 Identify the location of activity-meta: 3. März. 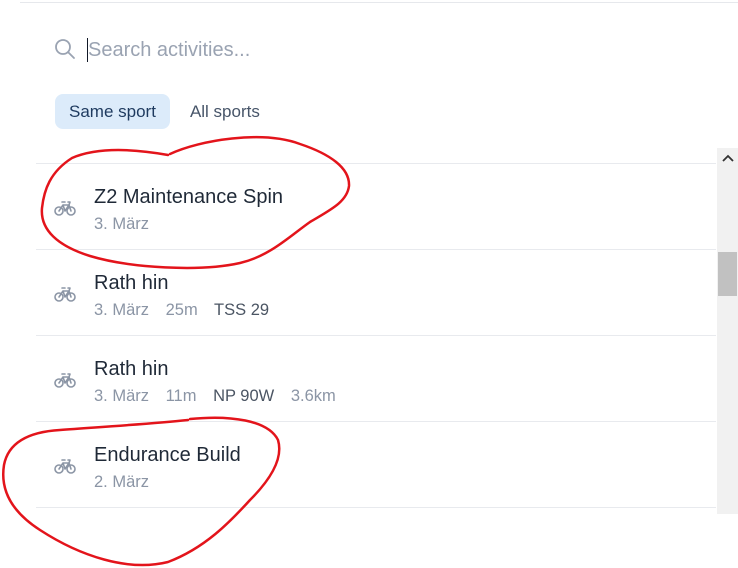
(127, 224).